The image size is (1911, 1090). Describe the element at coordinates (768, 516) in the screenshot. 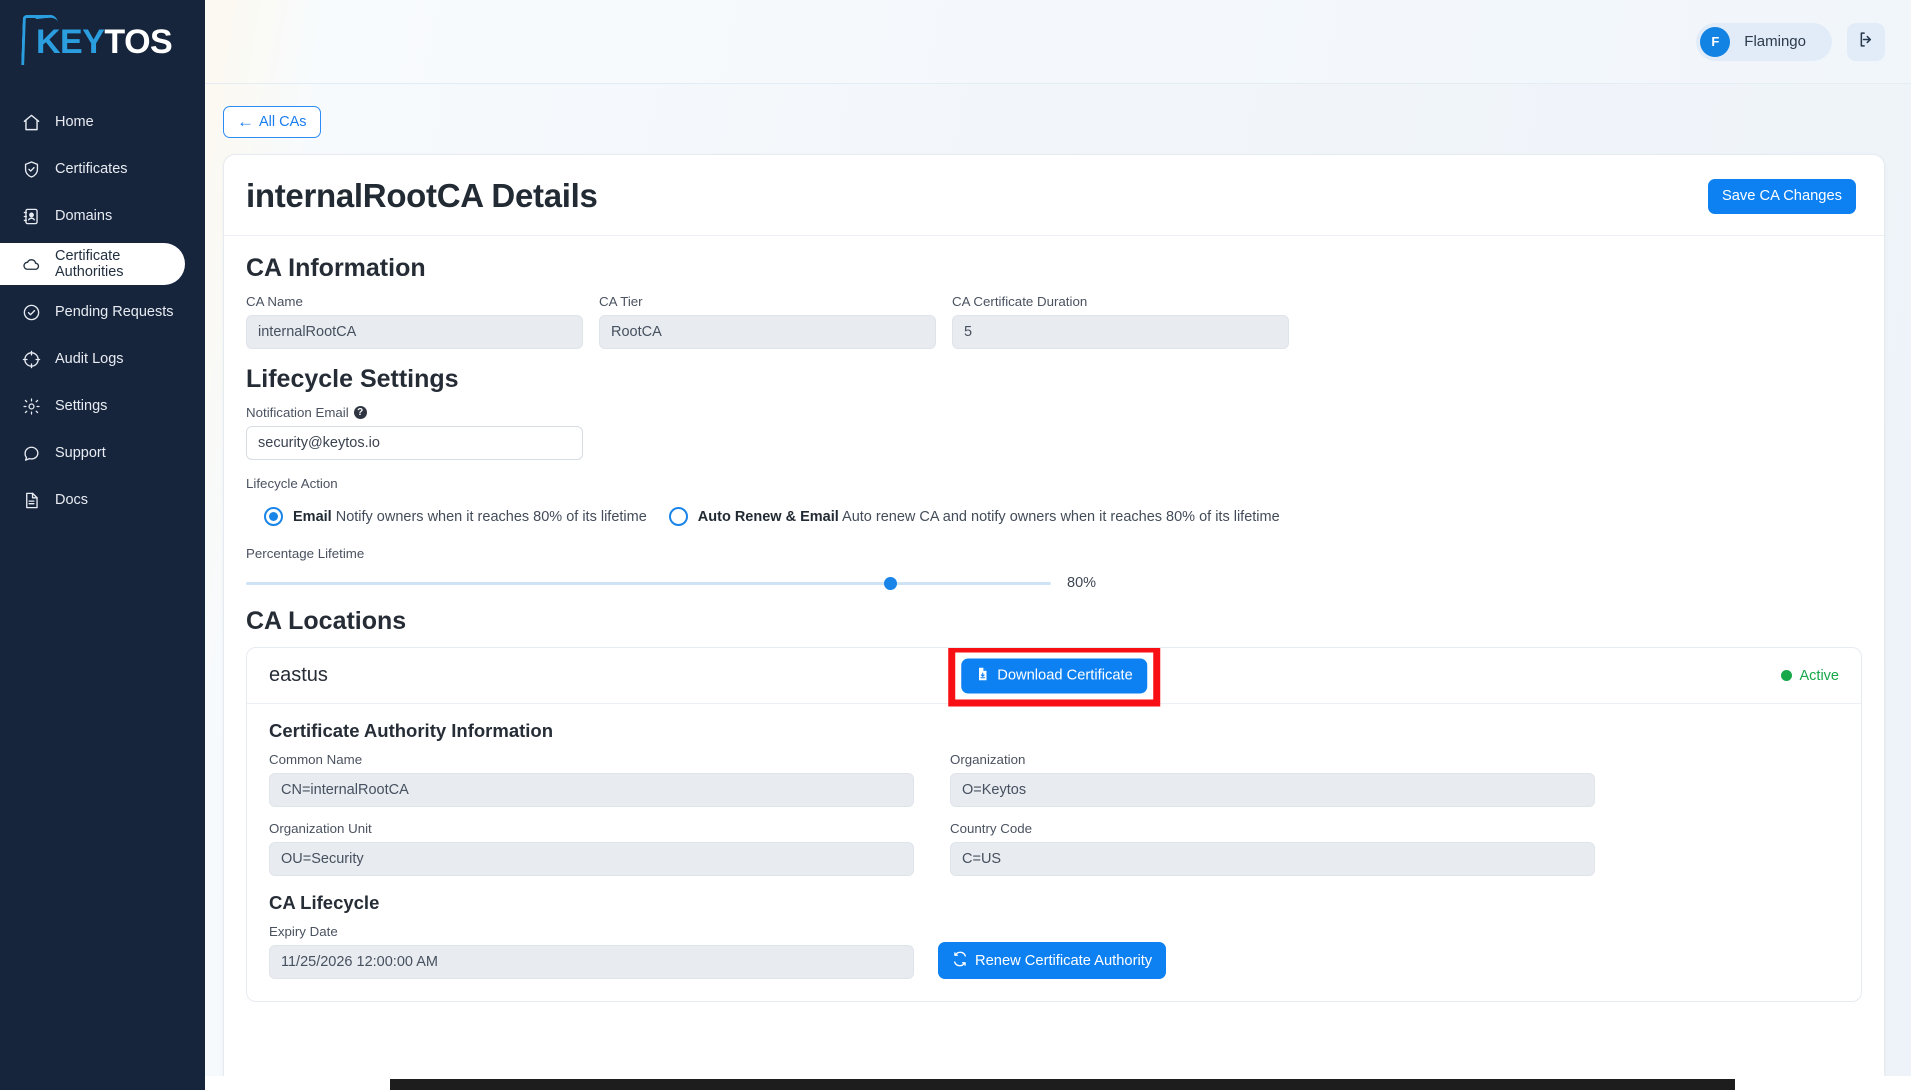

I see `radio-bold-label: Auto Renew & Email` at that location.